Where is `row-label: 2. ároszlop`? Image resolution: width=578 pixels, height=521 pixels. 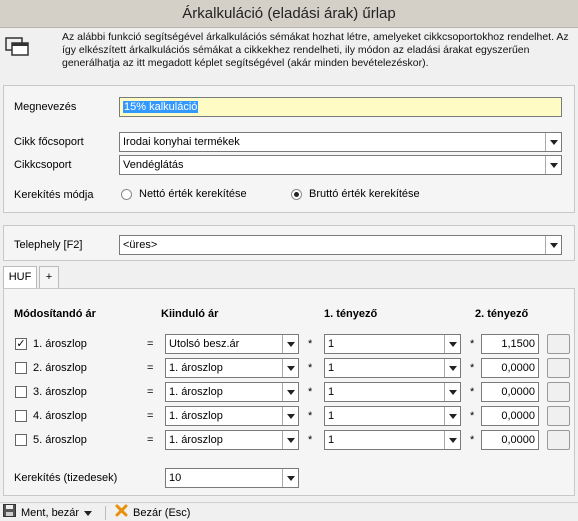
row-label: 2. ároszlop is located at coordinates (60, 368).